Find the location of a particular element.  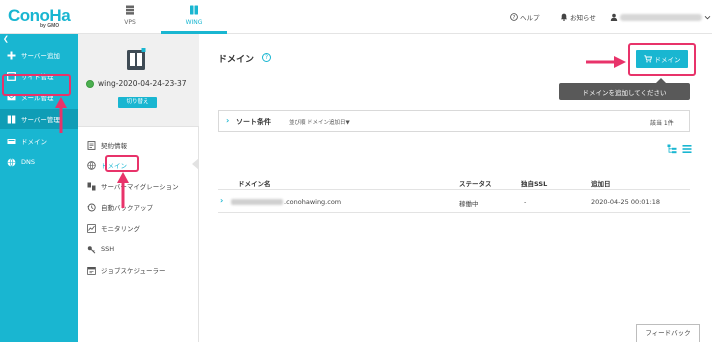

user-name-redacted is located at coordinates (661, 17).